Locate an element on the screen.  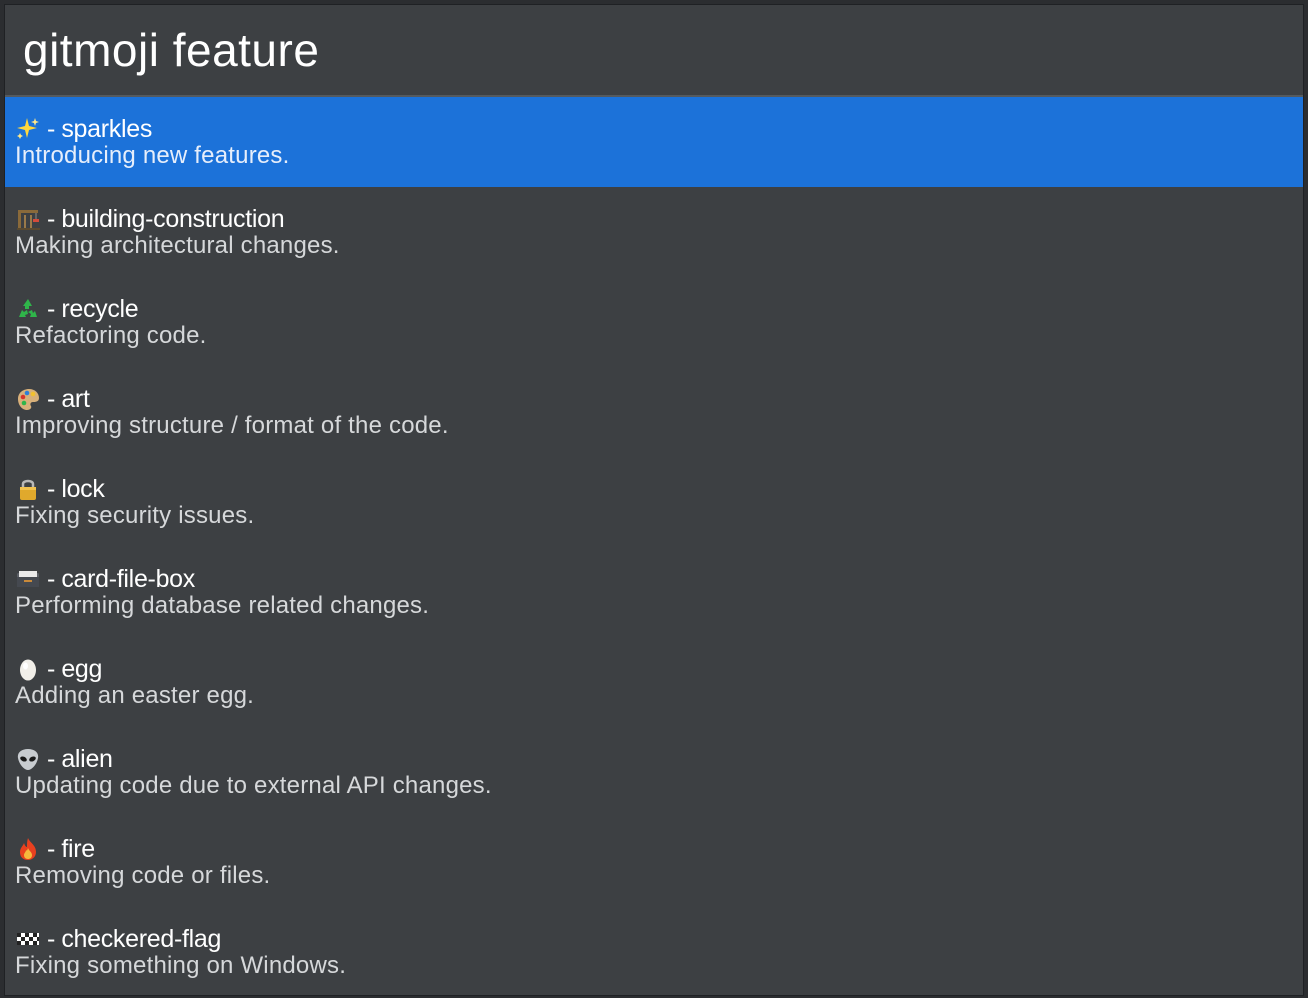
result-item-recycle: - recycle Refactoring code. is located at coordinates (654, 322).